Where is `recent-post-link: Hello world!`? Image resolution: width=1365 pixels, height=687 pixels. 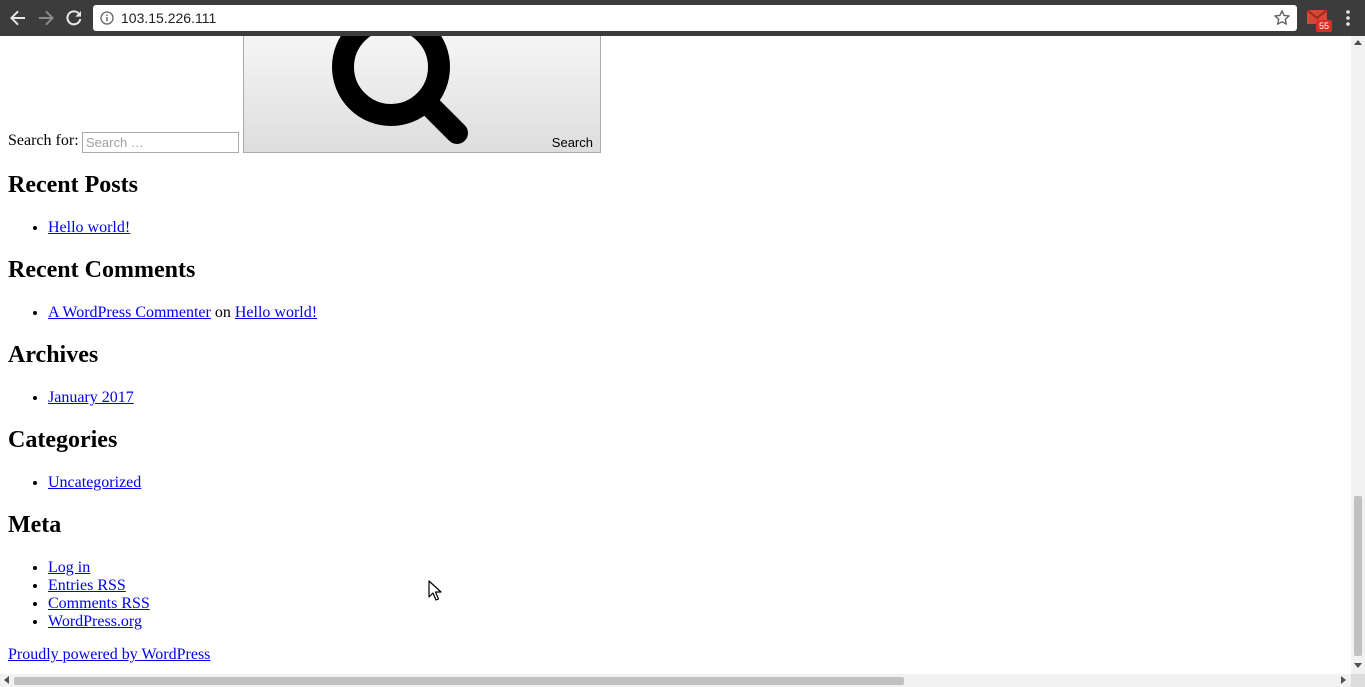 recent-post-link: Hello world! is located at coordinates (89, 227).